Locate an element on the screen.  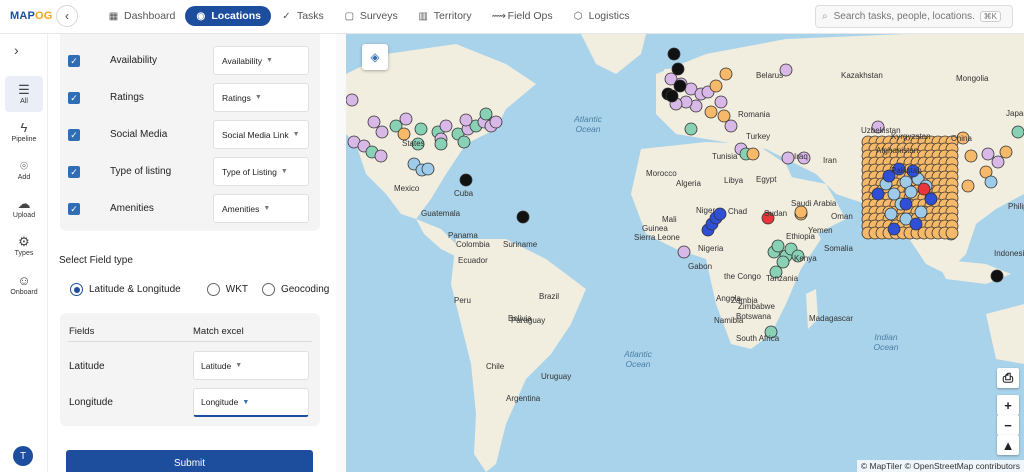
radio-unchecked-icon is located at coordinates (213, 289).